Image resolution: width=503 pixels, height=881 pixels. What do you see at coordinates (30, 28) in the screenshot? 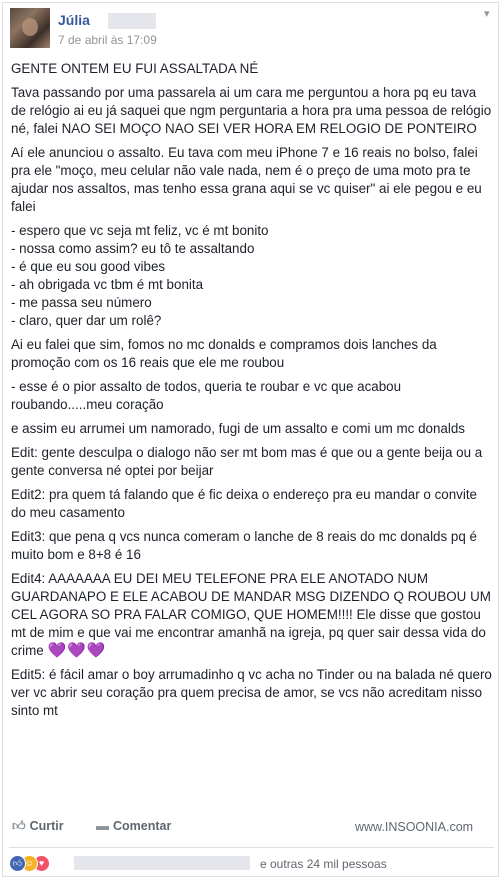
I see `avatar` at bounding box center [30, 28].